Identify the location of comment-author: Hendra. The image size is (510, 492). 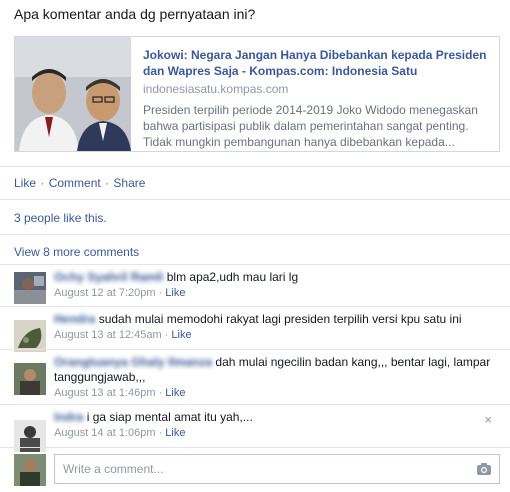
(74, 319).